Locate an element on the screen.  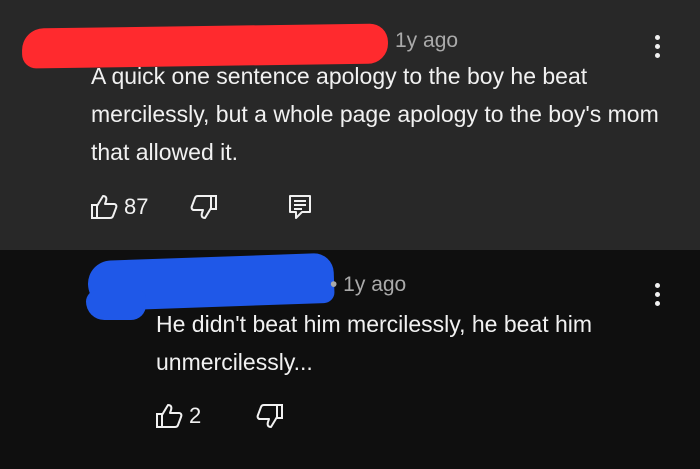
like-count: 2 is located at coordinates (195, 415).